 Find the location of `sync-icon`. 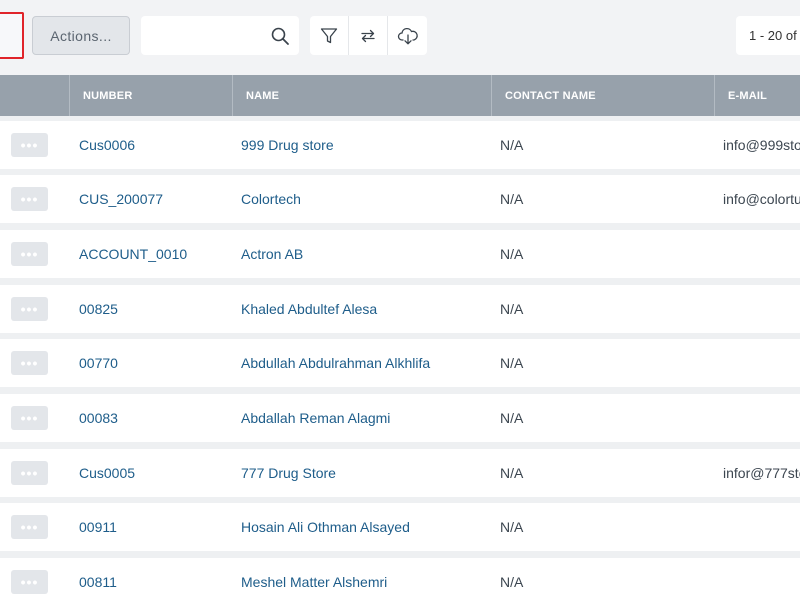

sync-icon is located at coordinates (368, 35).